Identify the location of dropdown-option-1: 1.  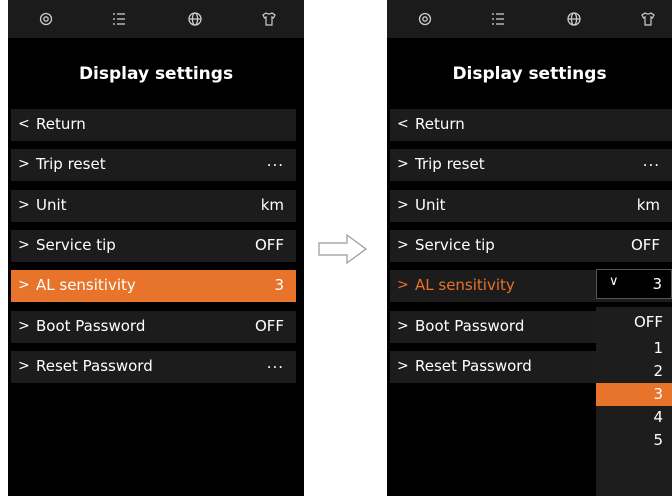
(634, 348).